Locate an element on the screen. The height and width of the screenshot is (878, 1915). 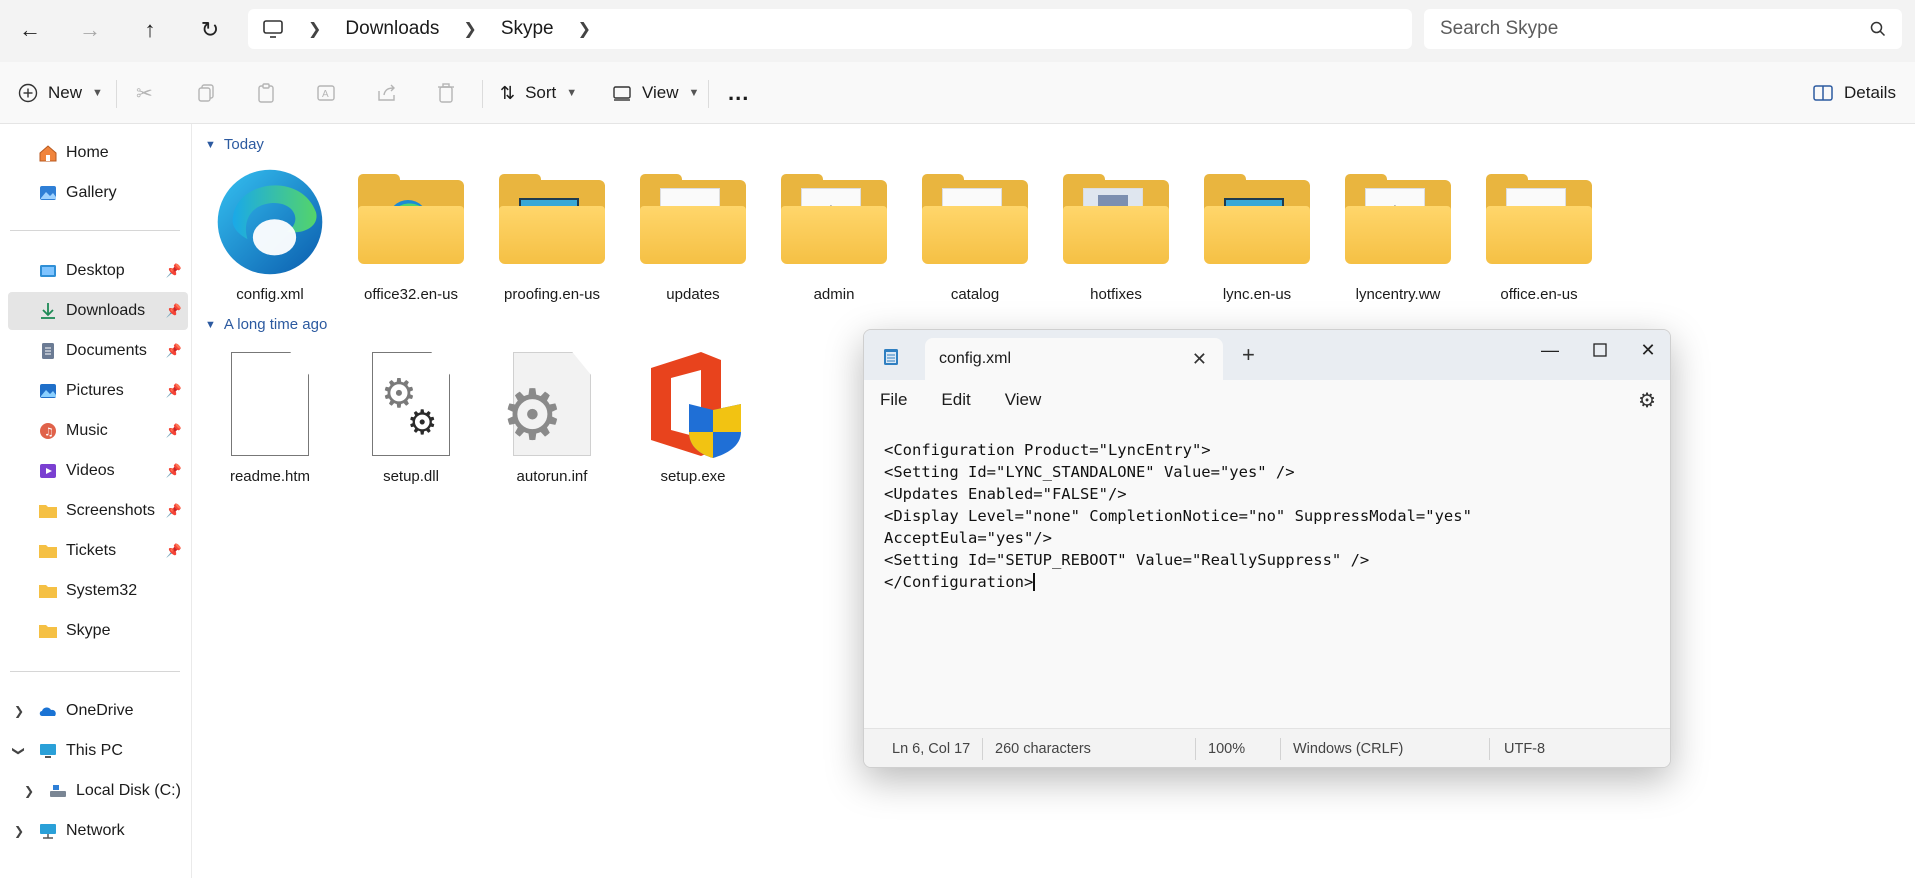
cursor-position: Ln 6, Col 17 is located at coordinates (937, 749).